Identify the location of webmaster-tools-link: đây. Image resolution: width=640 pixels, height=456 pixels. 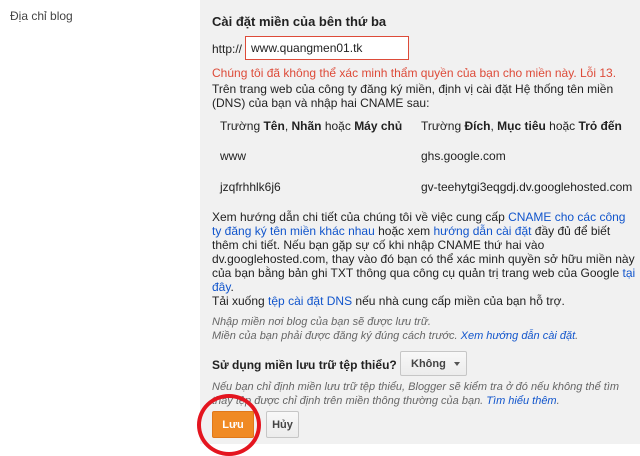
(221, 287).